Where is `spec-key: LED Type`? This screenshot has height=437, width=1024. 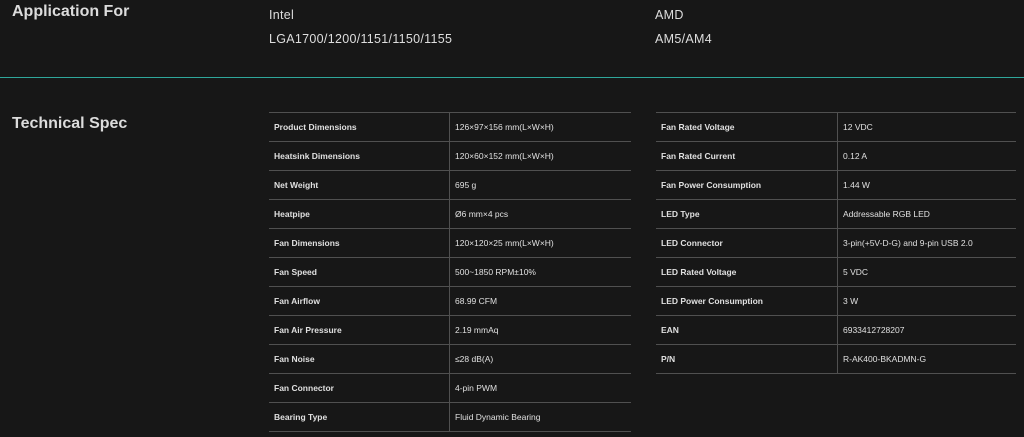
spec-key: LED Type is located at coordinates (747, 214).